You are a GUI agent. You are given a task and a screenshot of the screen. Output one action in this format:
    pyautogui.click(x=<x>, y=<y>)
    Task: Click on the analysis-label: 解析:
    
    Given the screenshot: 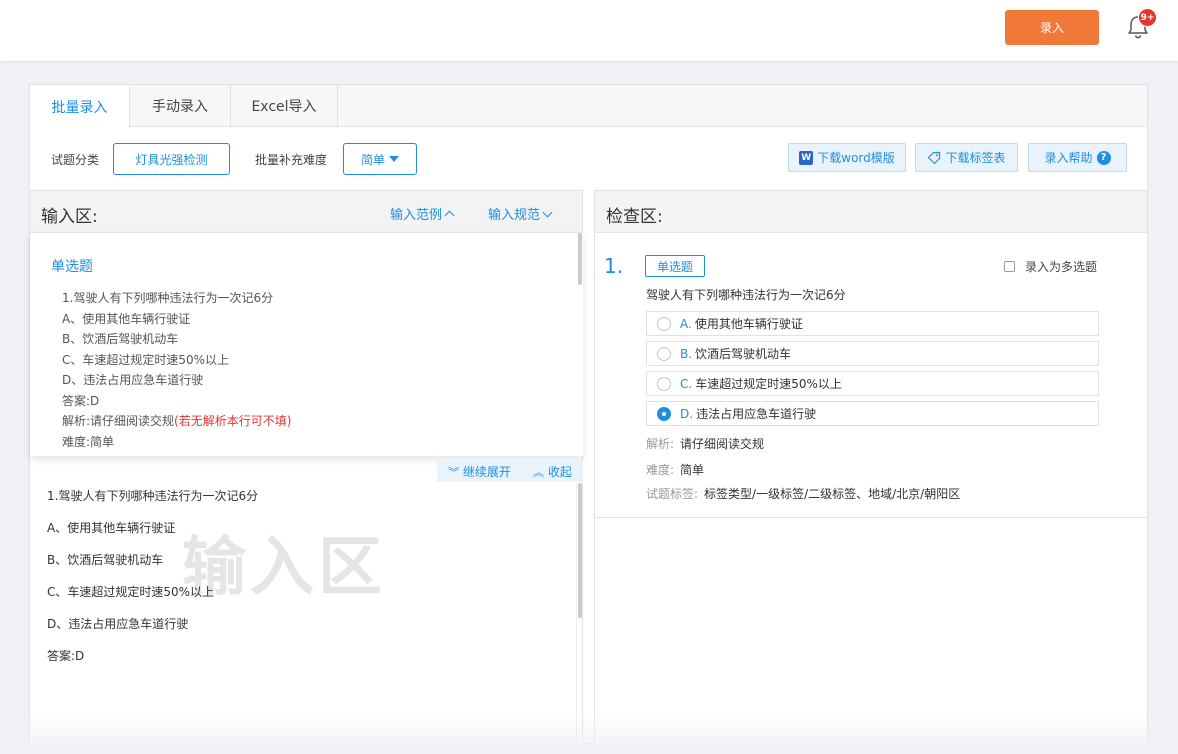 What is the action you would take?
    pyautogui.click(x=660, y=444)
    